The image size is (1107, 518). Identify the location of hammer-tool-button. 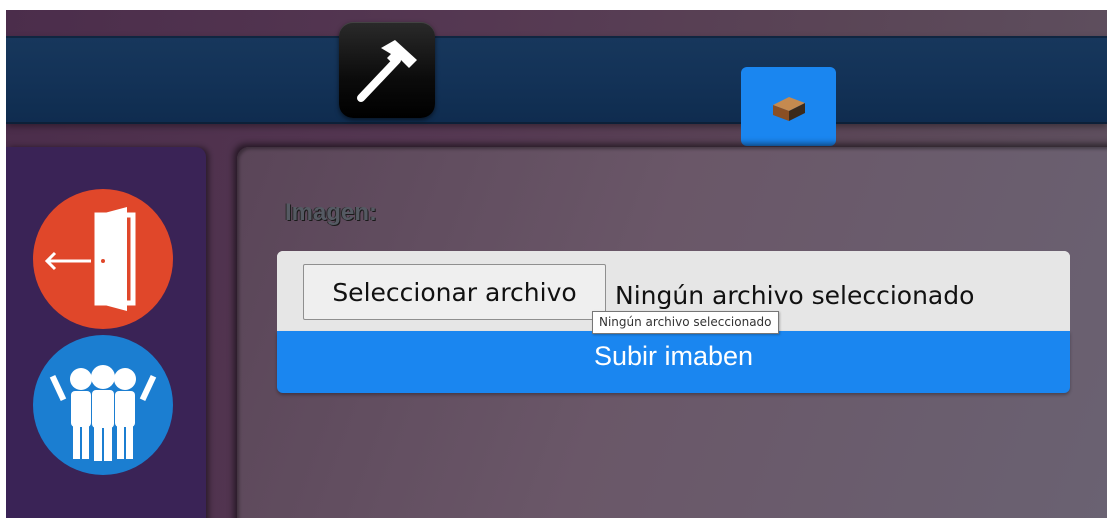
(387, 70).